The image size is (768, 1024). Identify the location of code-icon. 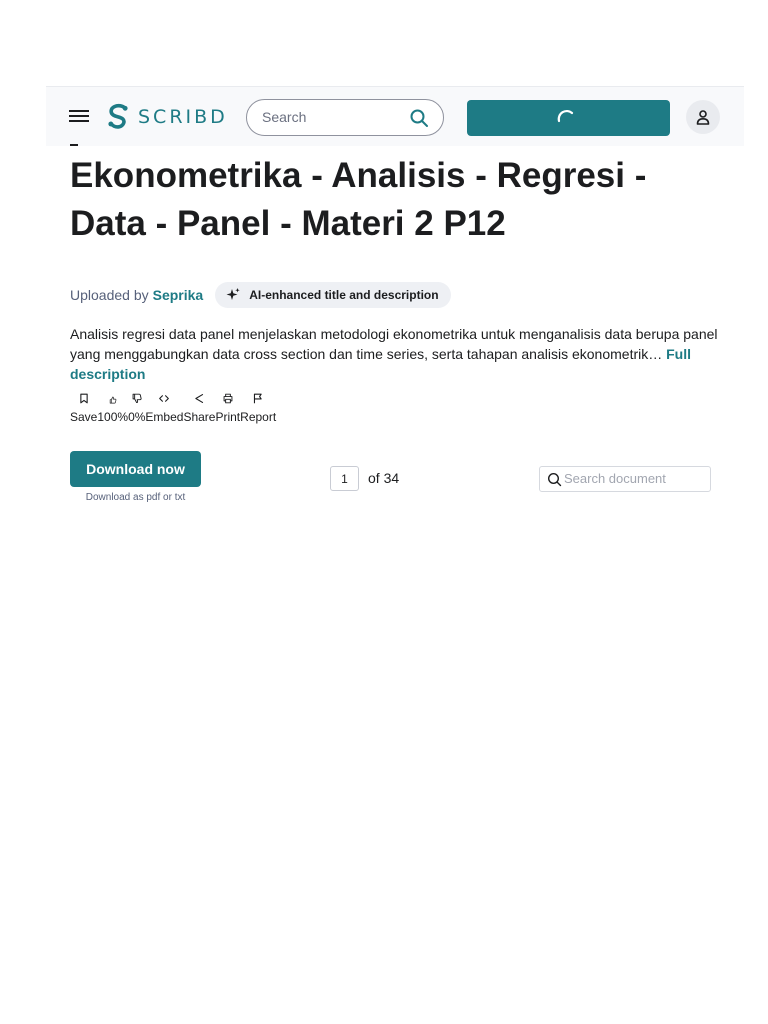
(164, 398).